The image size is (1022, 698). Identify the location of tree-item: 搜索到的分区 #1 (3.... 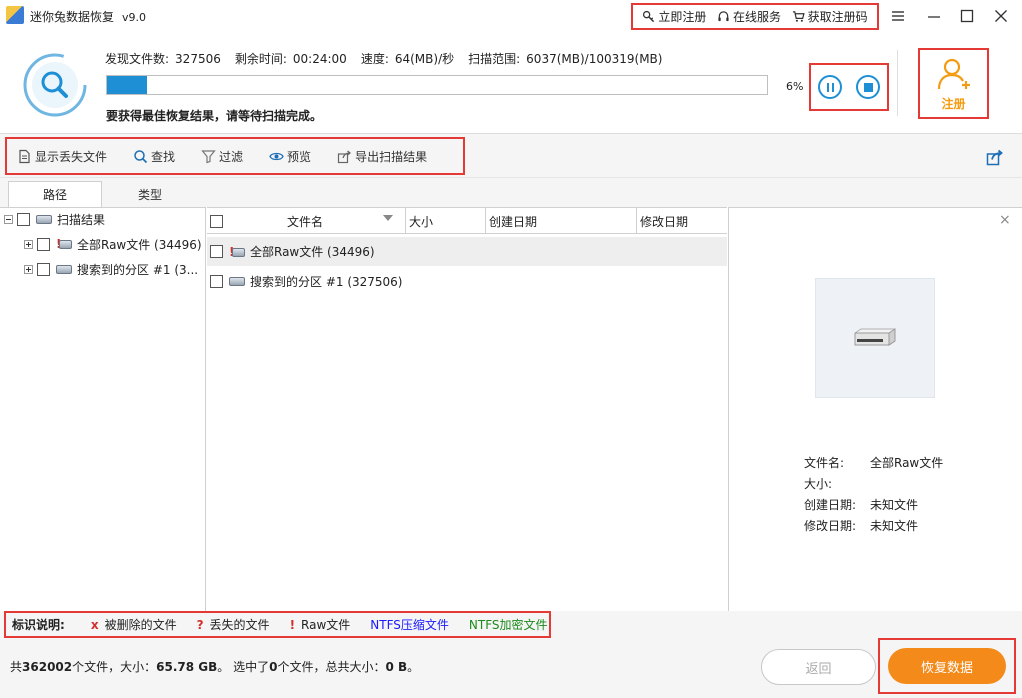
(111, 269).